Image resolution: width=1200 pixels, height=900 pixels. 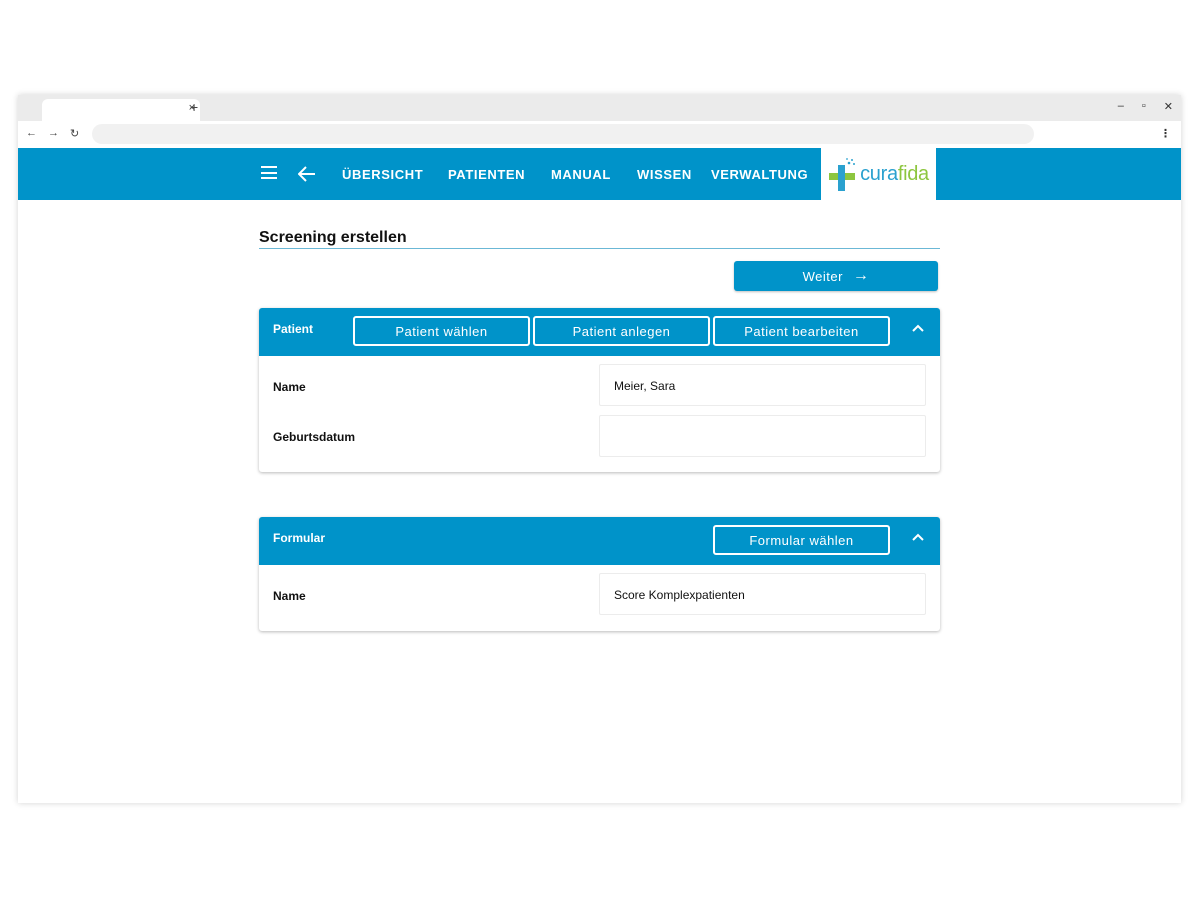 What do you see at coordinates (801, 540) in the screenshot?
I see `formular-waehlen-button: Formular wählen` at bounding box center [801, 540].